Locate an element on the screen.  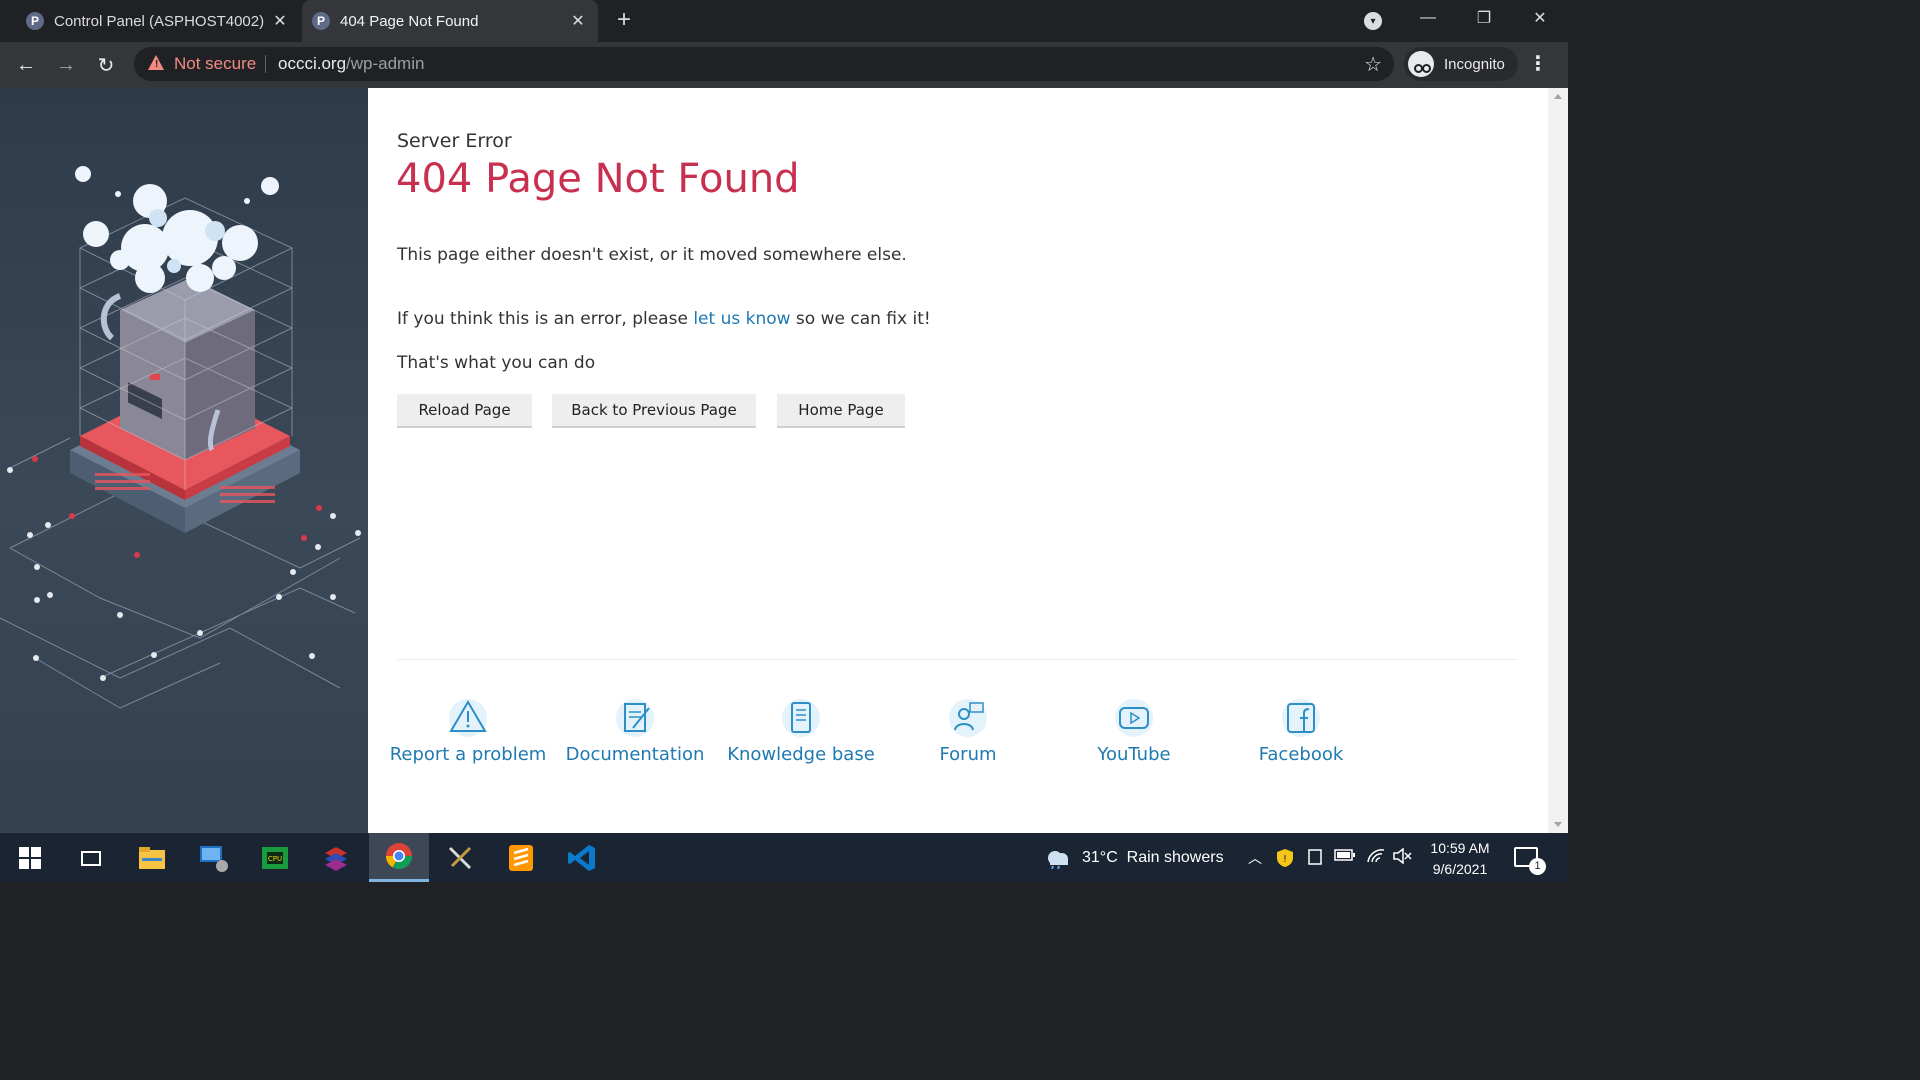
server-illustration is located at coordinates (184, 460).